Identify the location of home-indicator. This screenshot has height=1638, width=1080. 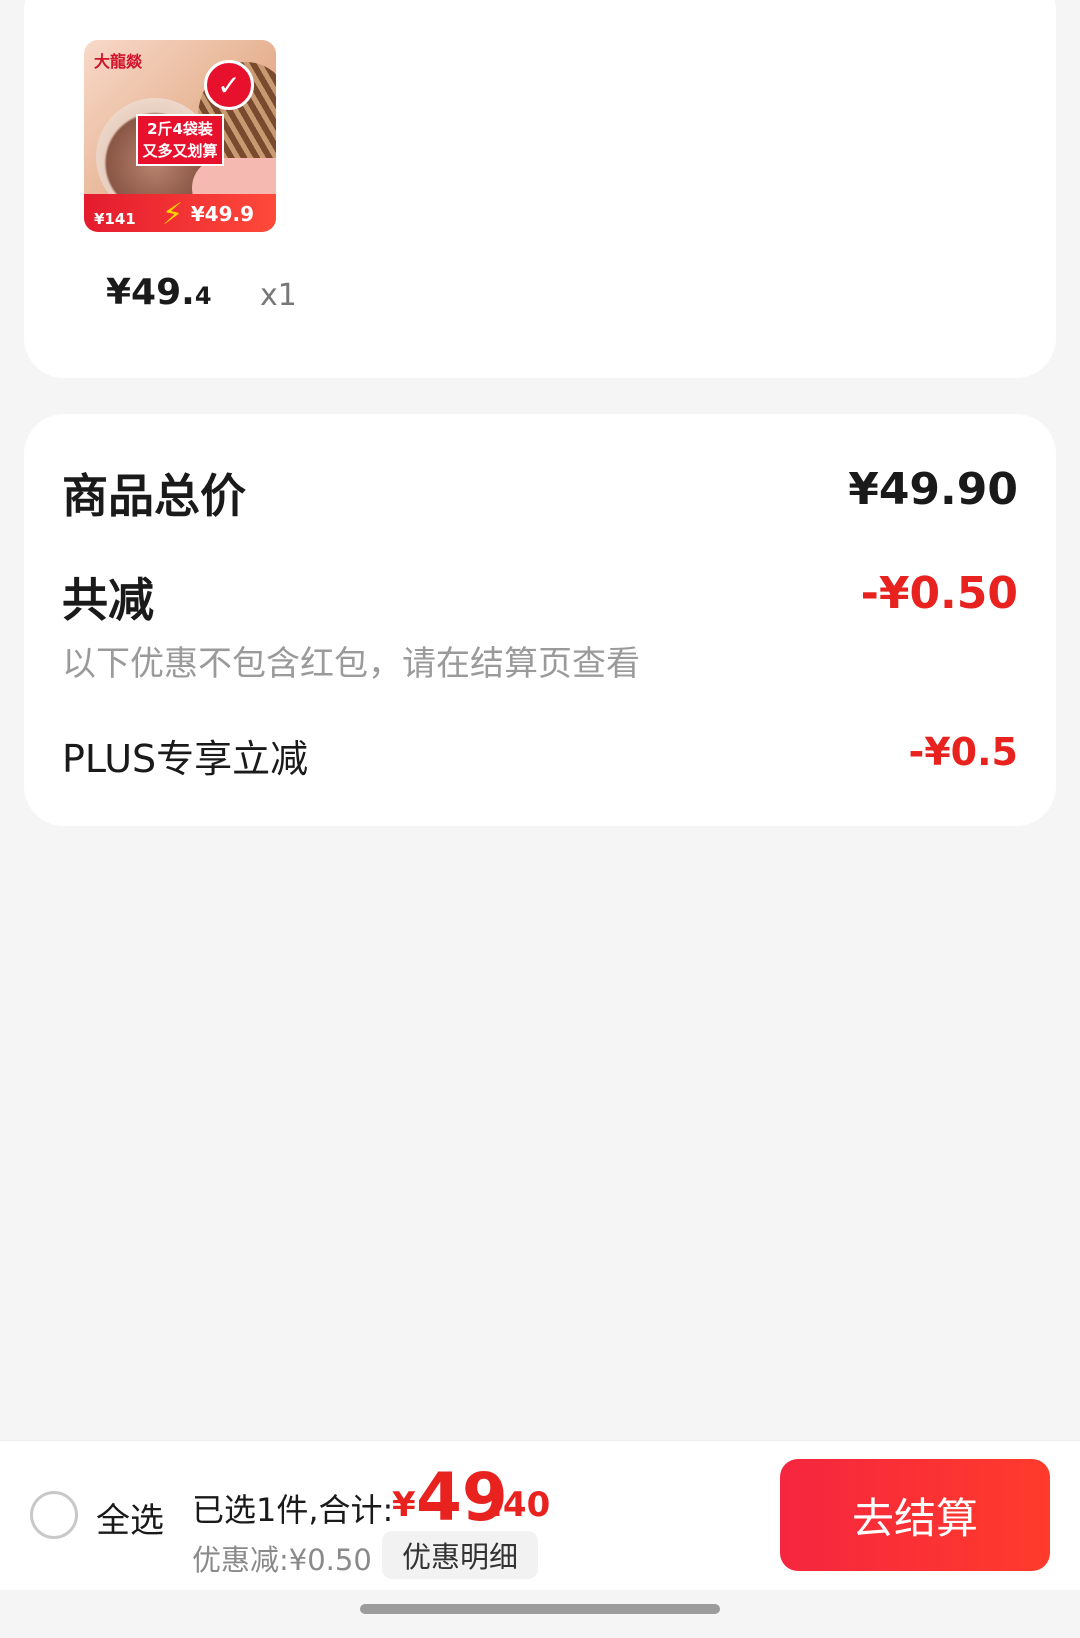
(540, 1609).